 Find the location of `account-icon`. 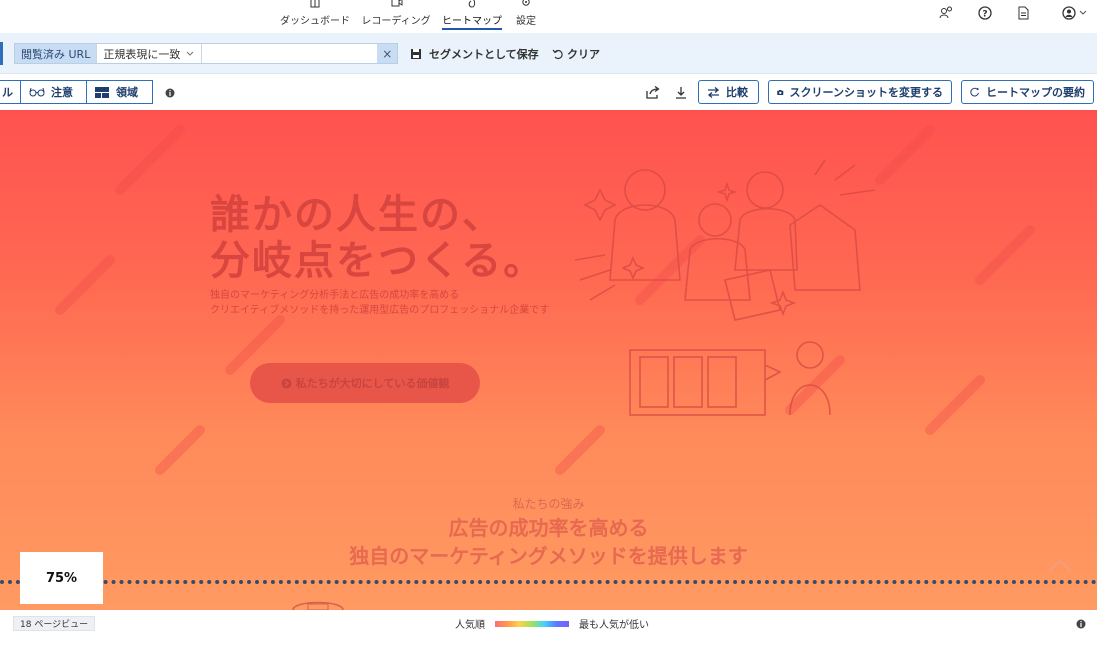

account-icon is located at coordinates (1076, 13).